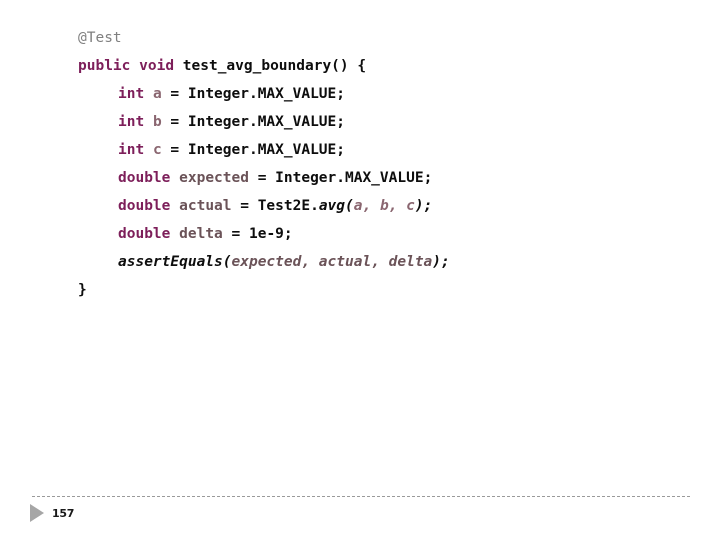 The width and height of the screenshot is (720, 540). Describe the element at coordinates (214, 178) in the screenshot. I see `code-token-ident: expected` at that location.